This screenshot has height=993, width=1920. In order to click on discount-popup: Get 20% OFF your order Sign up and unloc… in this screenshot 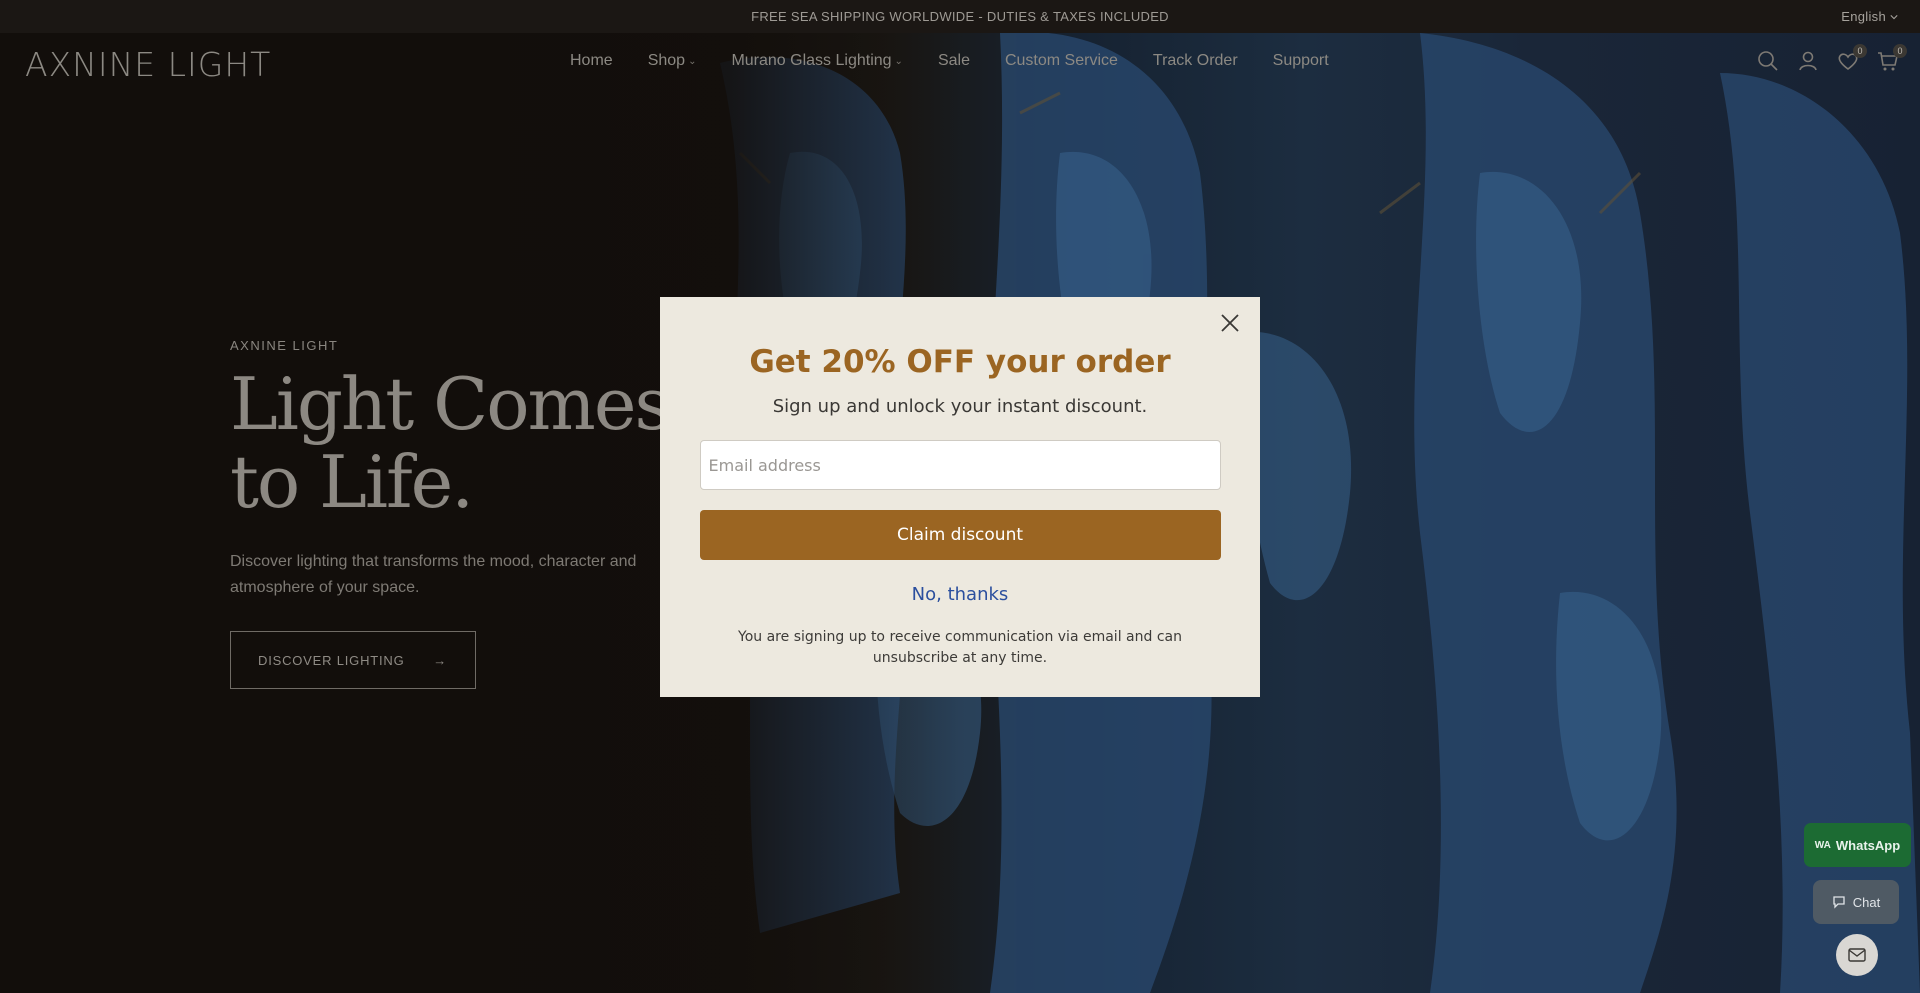, I will do `click(960, 497)`.